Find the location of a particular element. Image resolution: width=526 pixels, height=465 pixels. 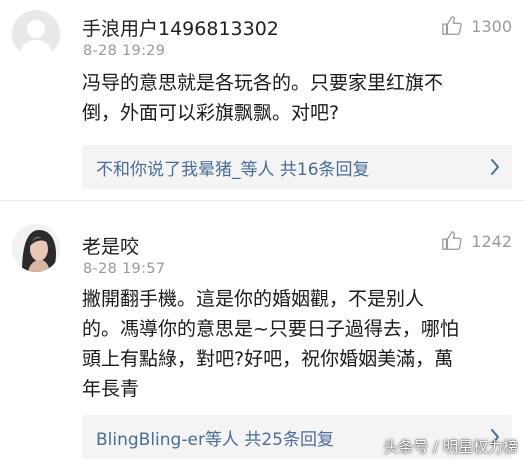

comment-timestamp: 8-28 19:29 is located at coordinates (124, 51).